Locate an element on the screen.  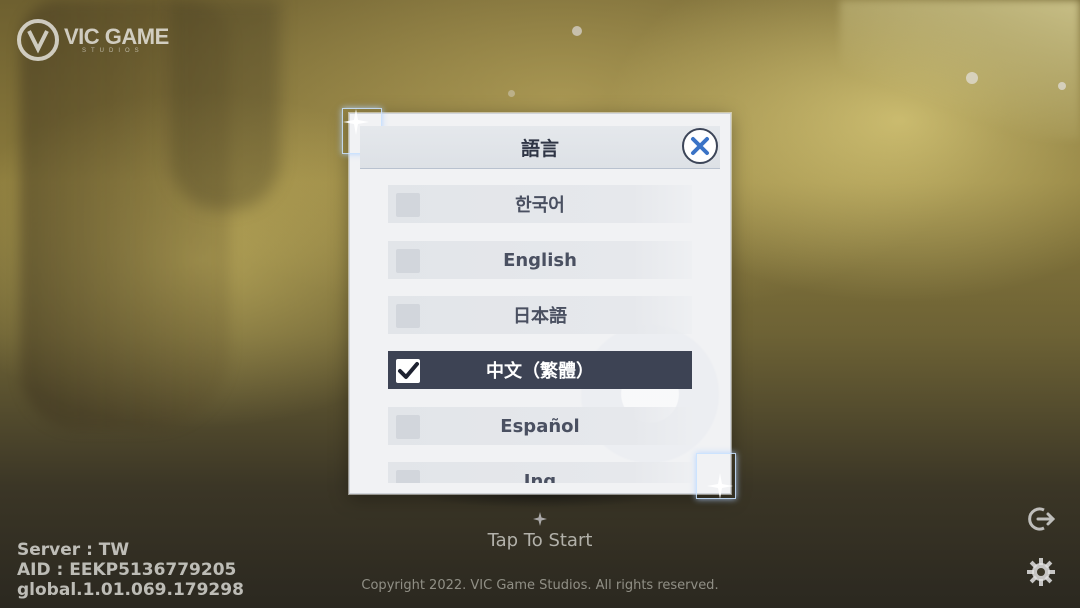
logout-button is located at coordinates (1041, 519).